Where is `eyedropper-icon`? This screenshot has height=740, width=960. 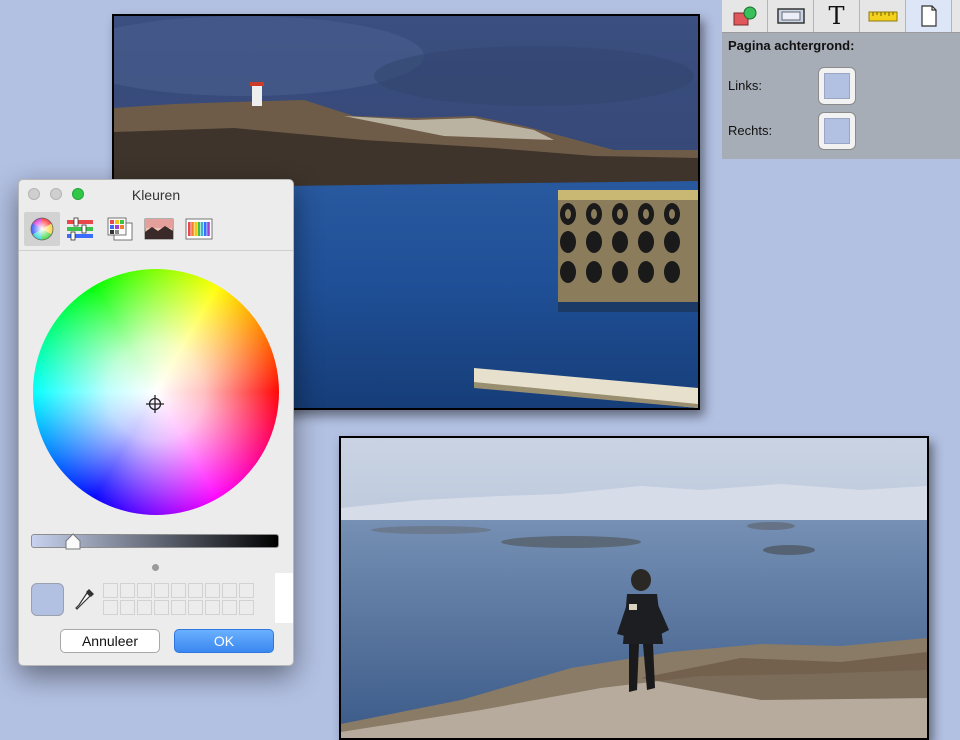 eyedropper-icon is located at coordinates (85, 600).